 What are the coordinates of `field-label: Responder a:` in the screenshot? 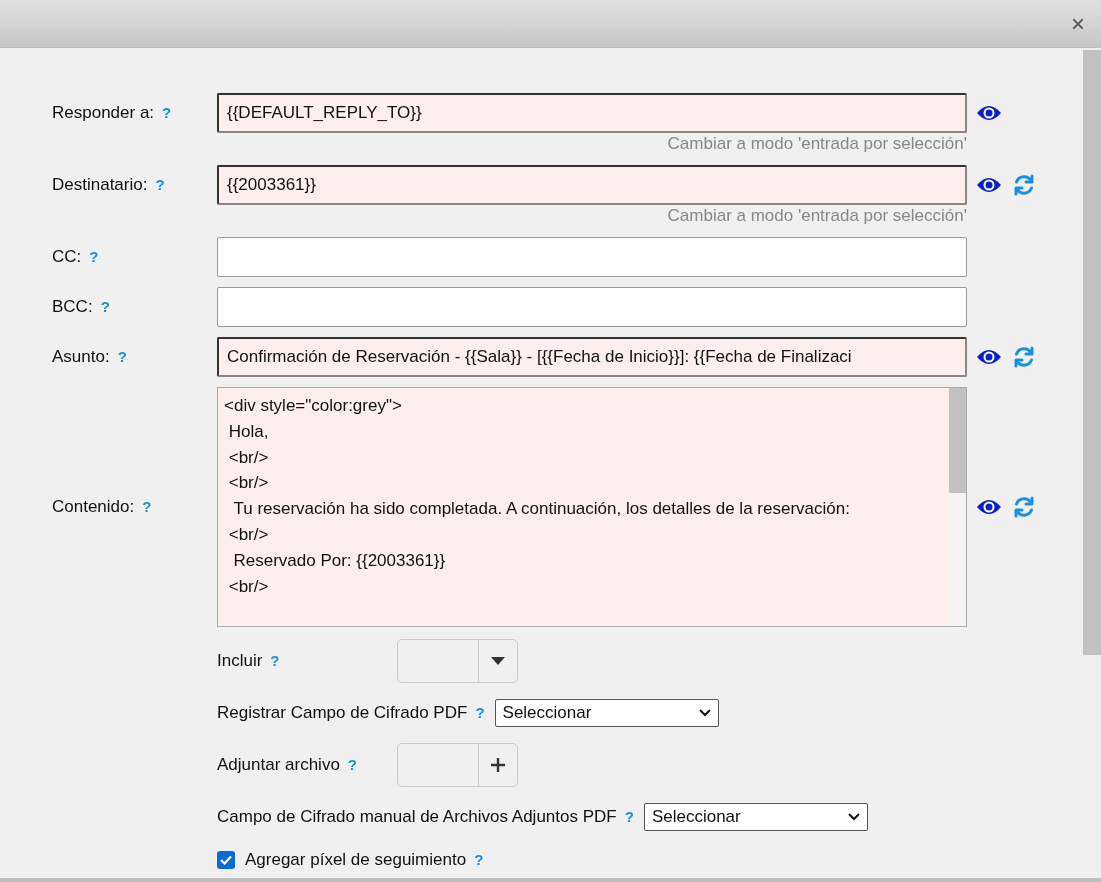 It's located at (103, 113).